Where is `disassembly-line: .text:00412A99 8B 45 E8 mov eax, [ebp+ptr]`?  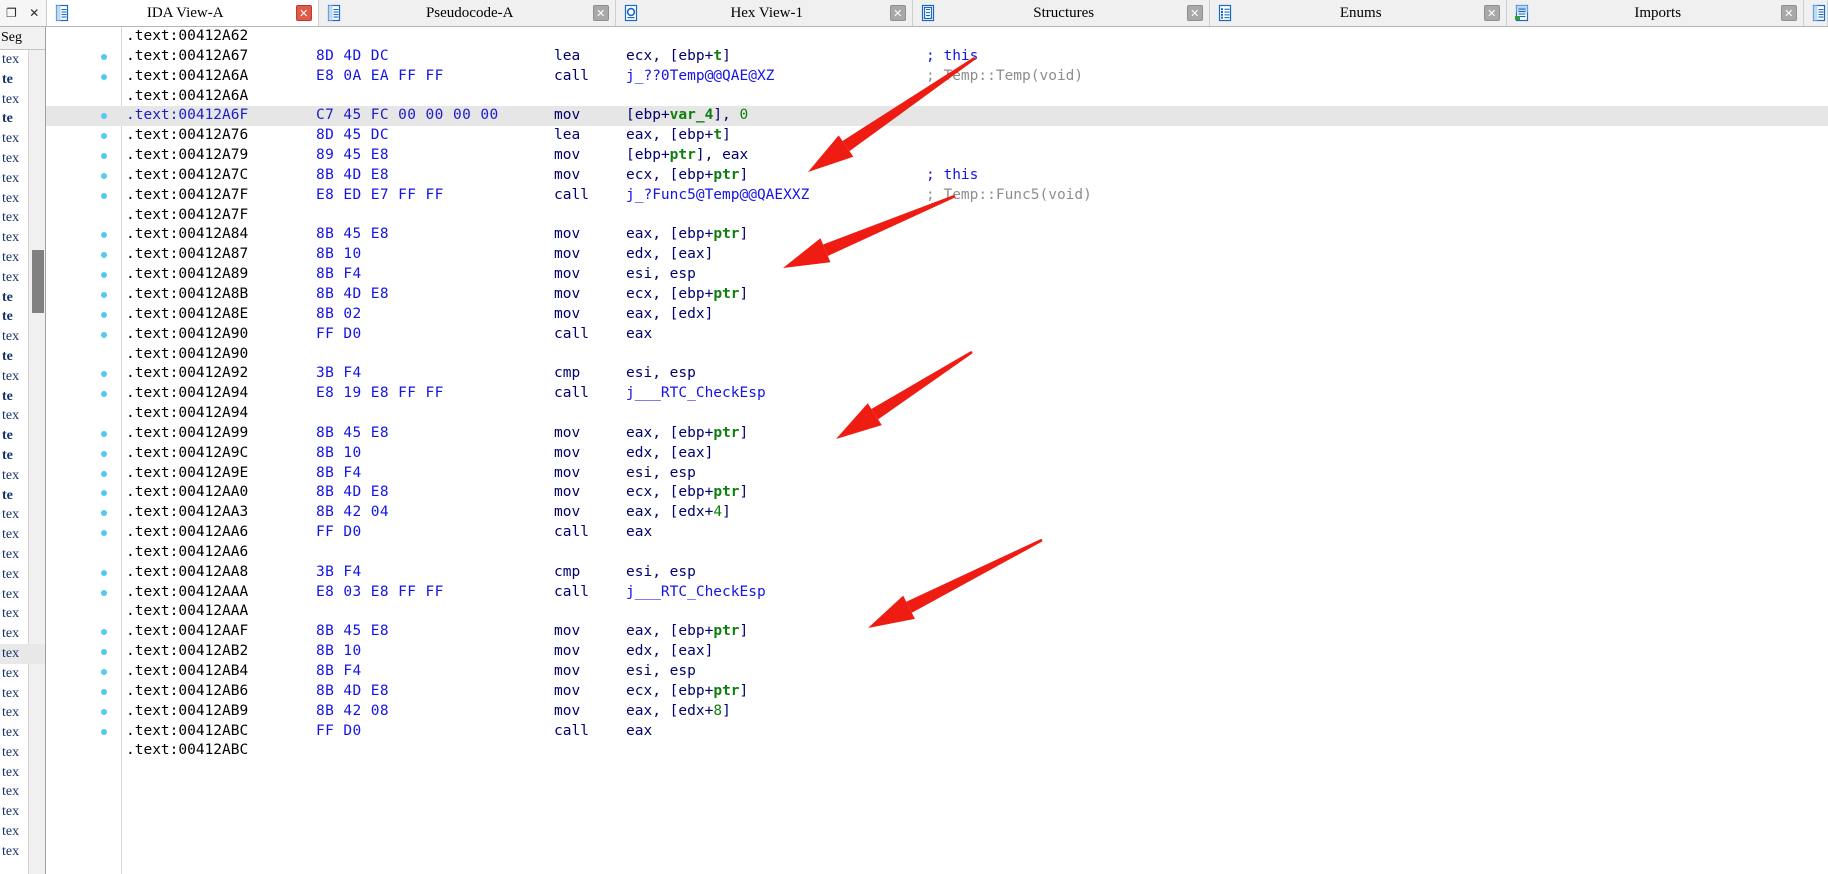 disassembly-line: .text:00412A99 8B 45 E8 mov eax, [ebp+ptr] is located at coordinates (937, 434).